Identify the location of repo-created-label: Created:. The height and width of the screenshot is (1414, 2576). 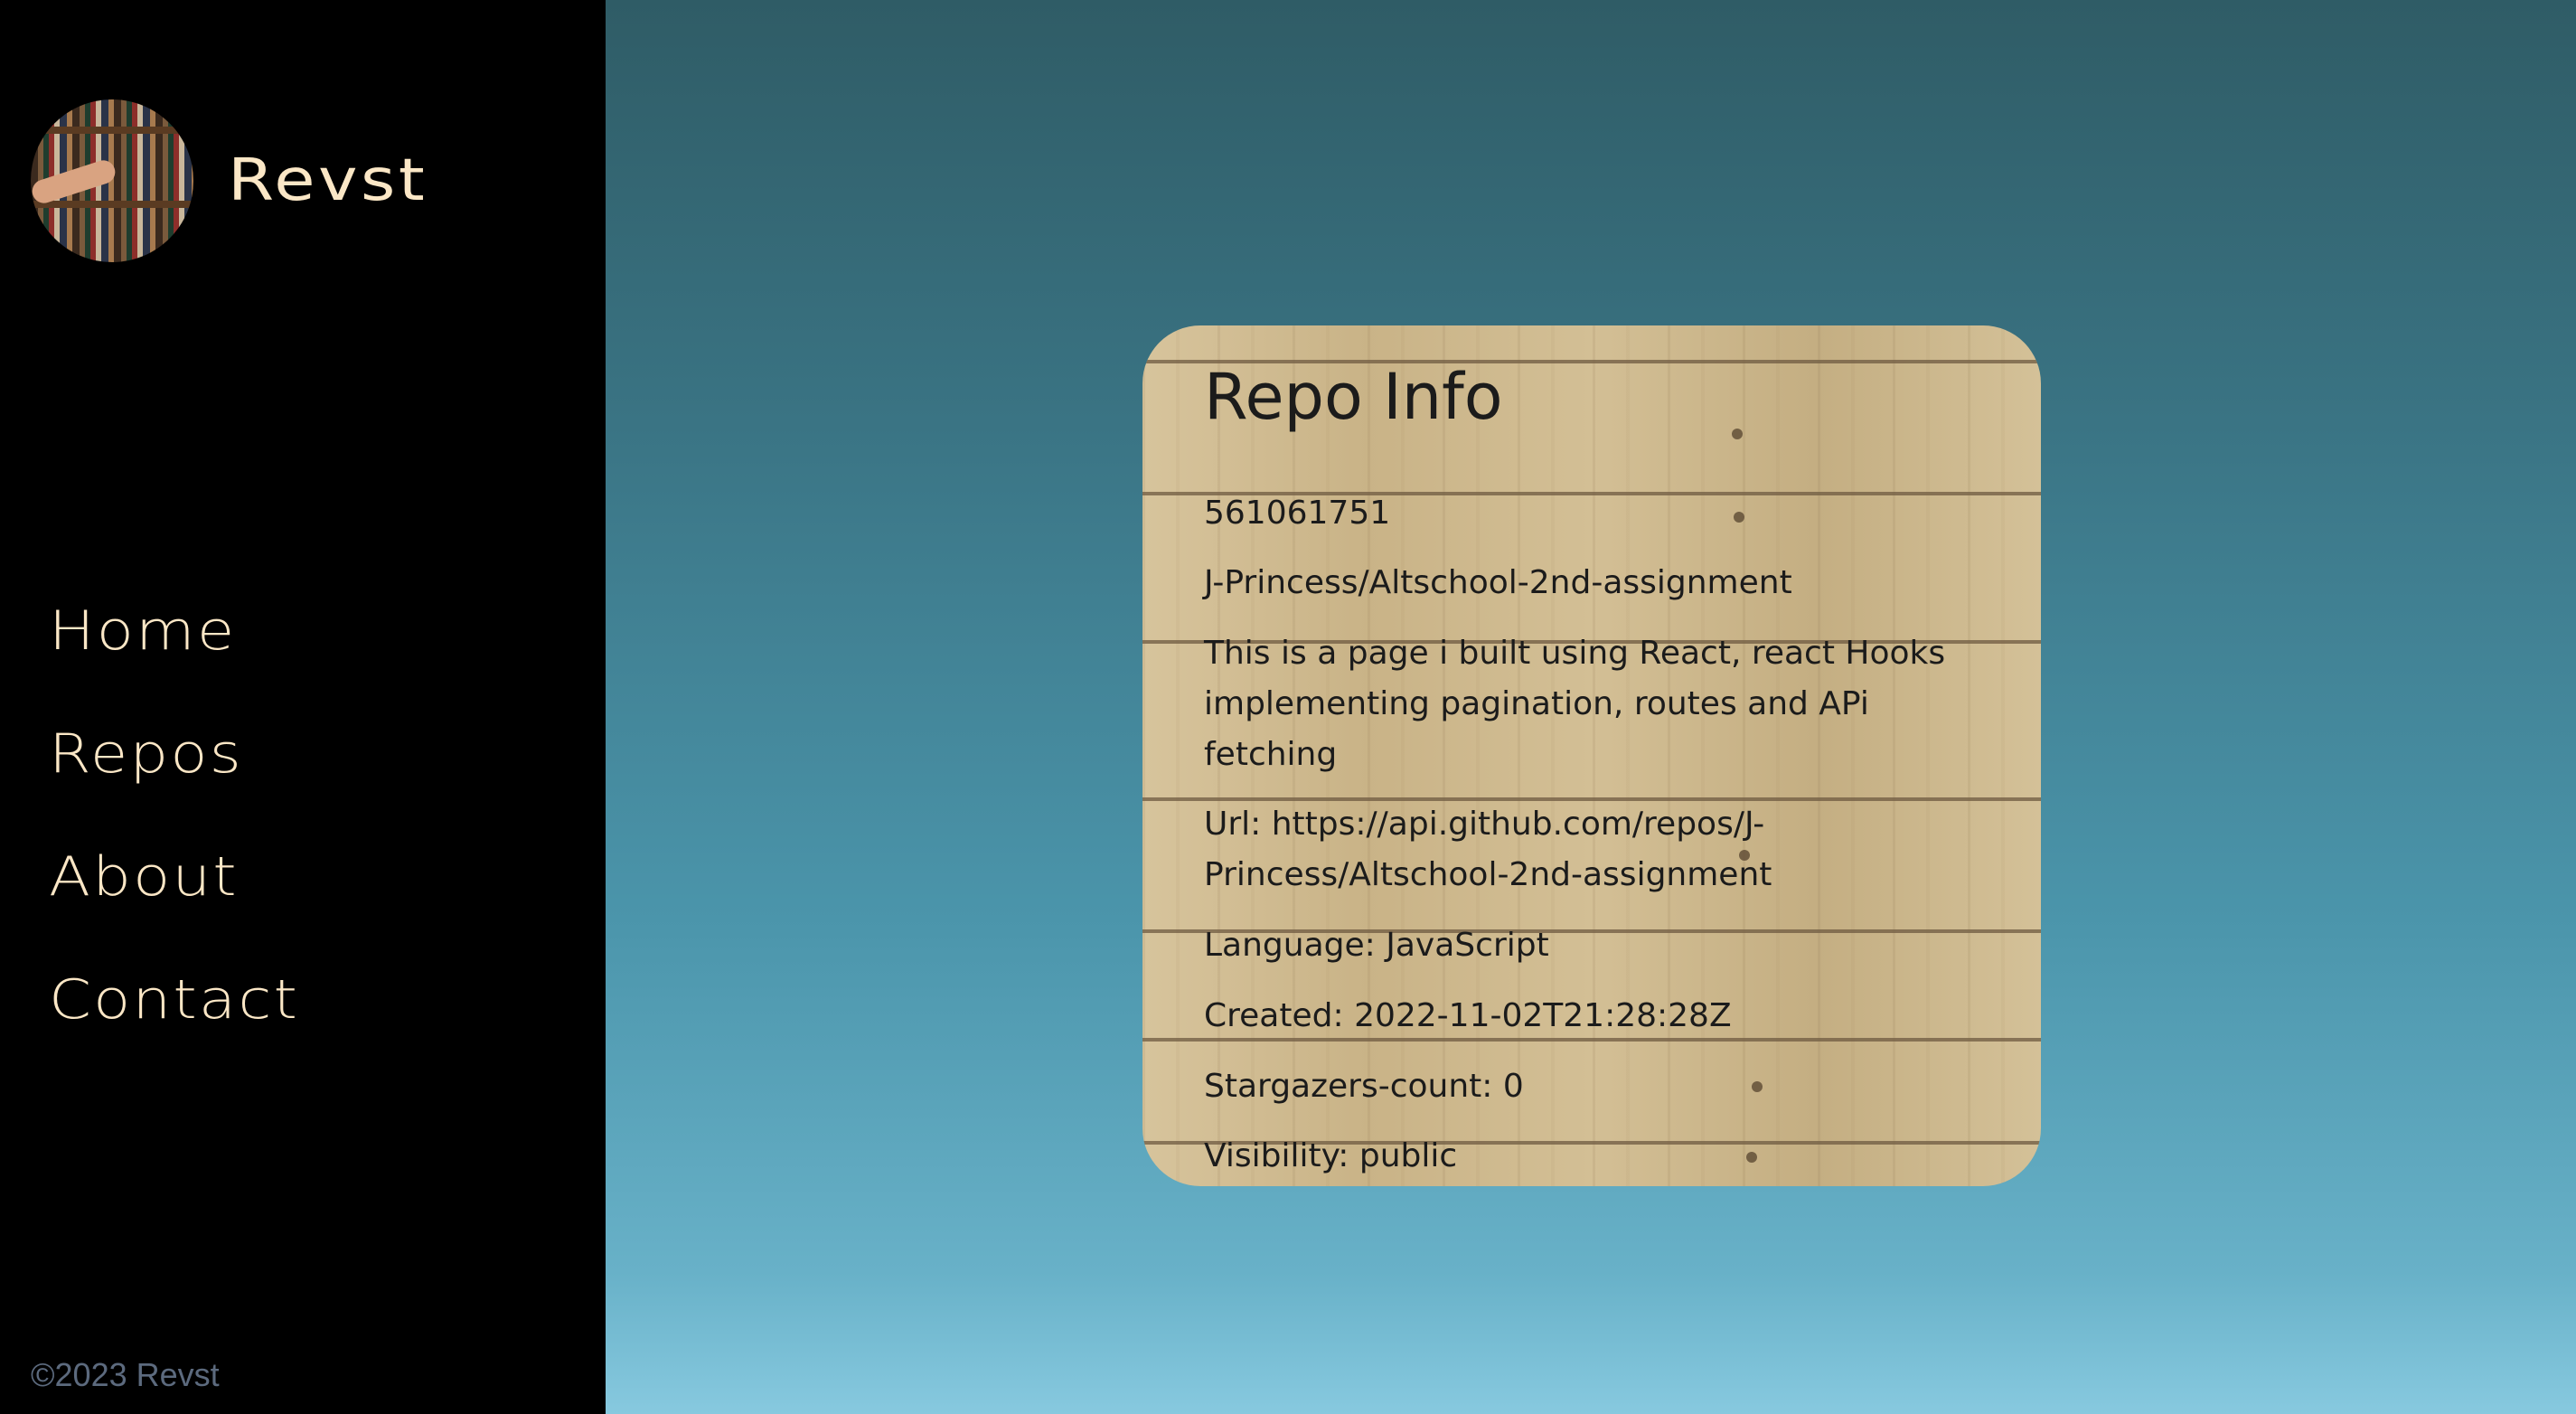
(1274, 1015).